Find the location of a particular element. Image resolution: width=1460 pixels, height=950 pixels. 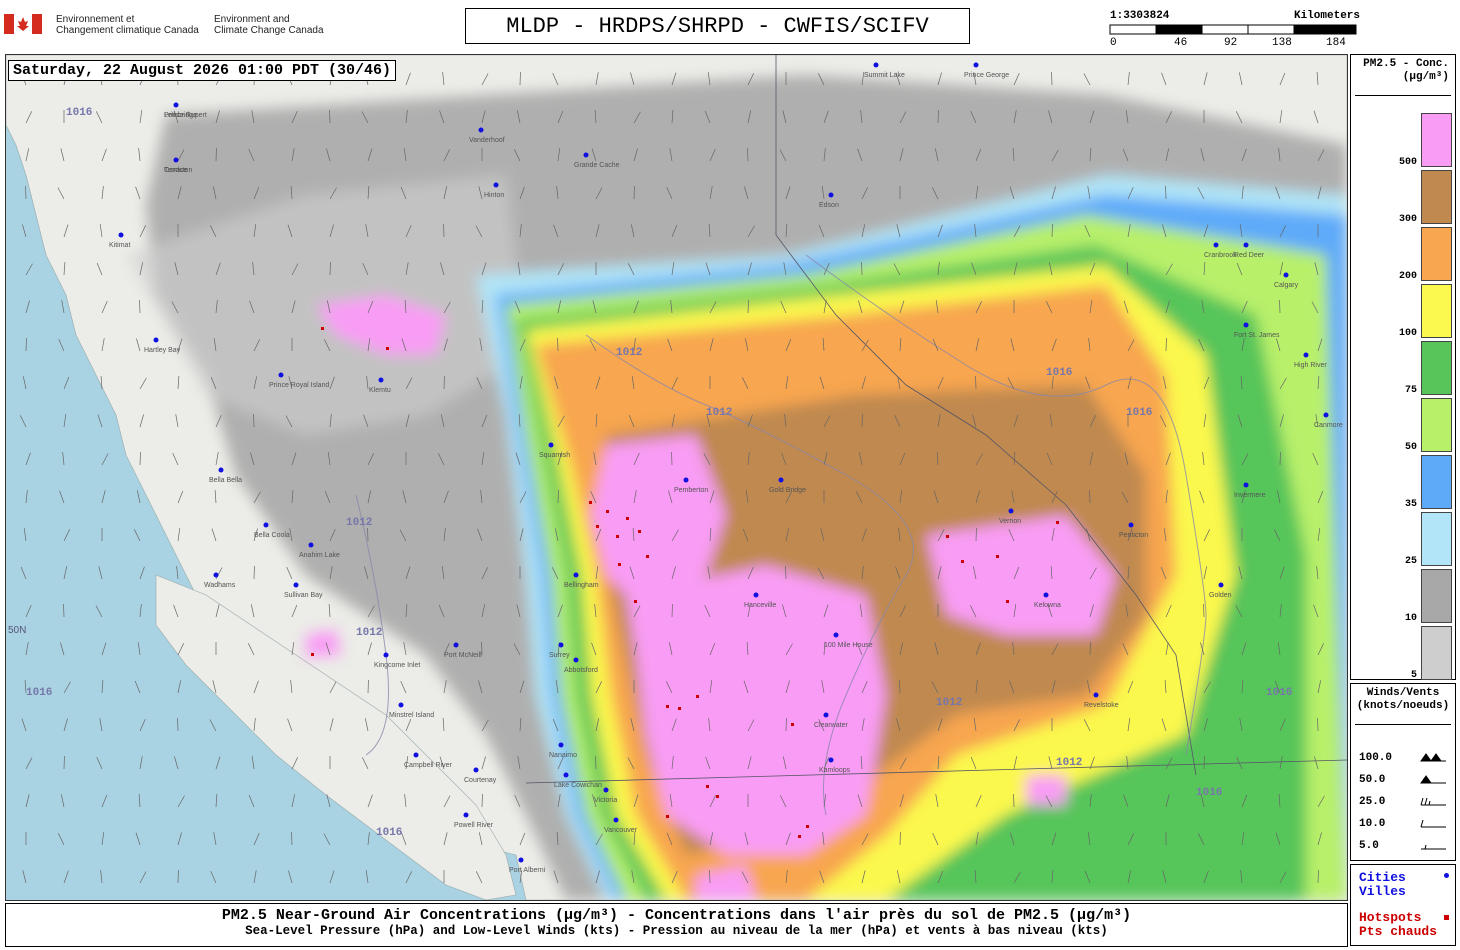

place-label: Surrey is located at coordinates (559, 655).